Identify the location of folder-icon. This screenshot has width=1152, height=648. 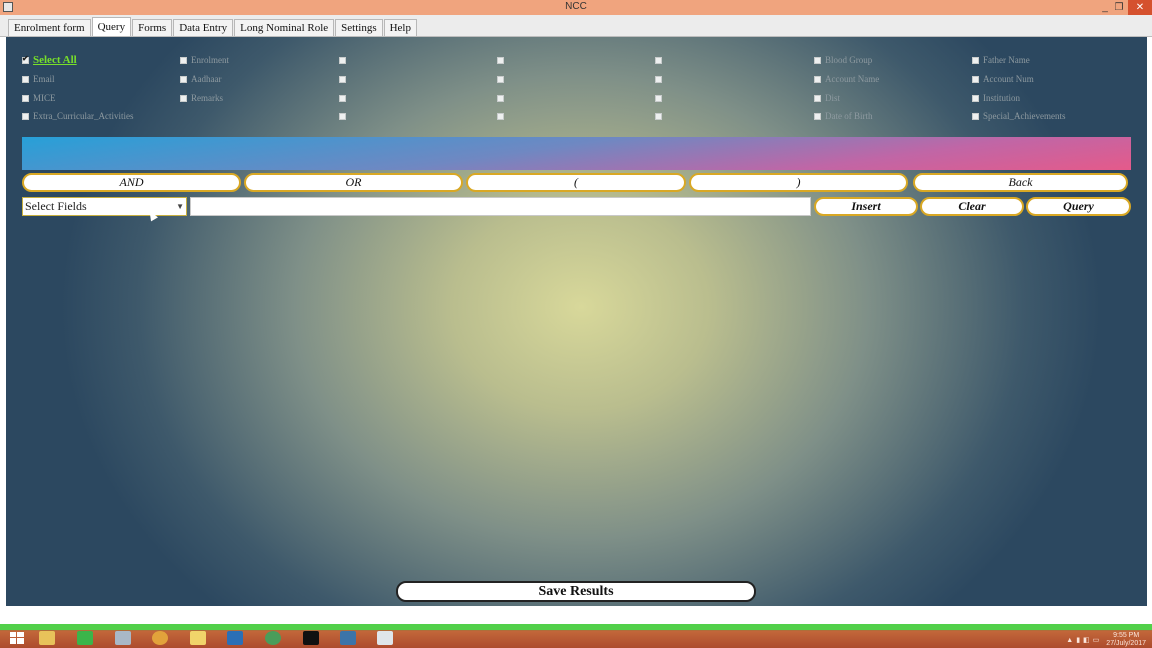
(198, 638).